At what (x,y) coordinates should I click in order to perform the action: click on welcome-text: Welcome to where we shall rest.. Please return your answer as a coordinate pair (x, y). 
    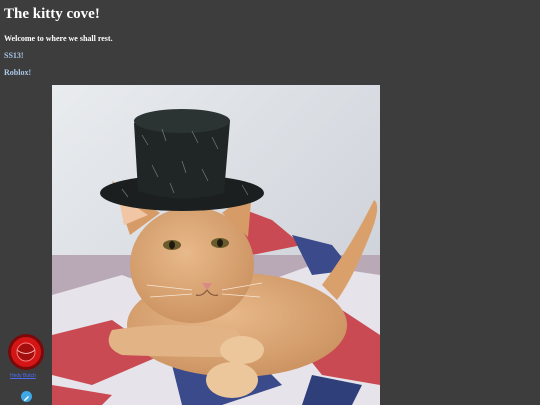
    Looking at the image, I should click on (58, 38).